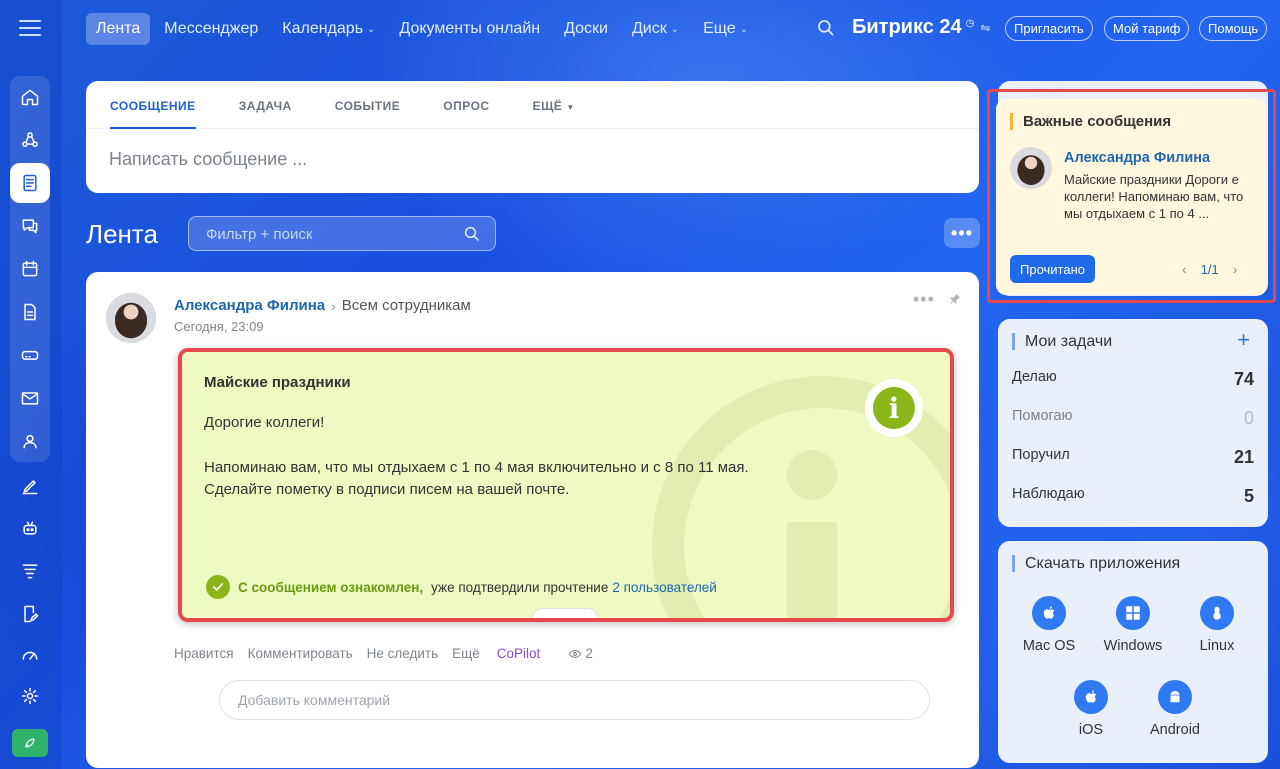 This screenshot has height=769, width=1280. I want to click on chat-icon, so click(30, 226).